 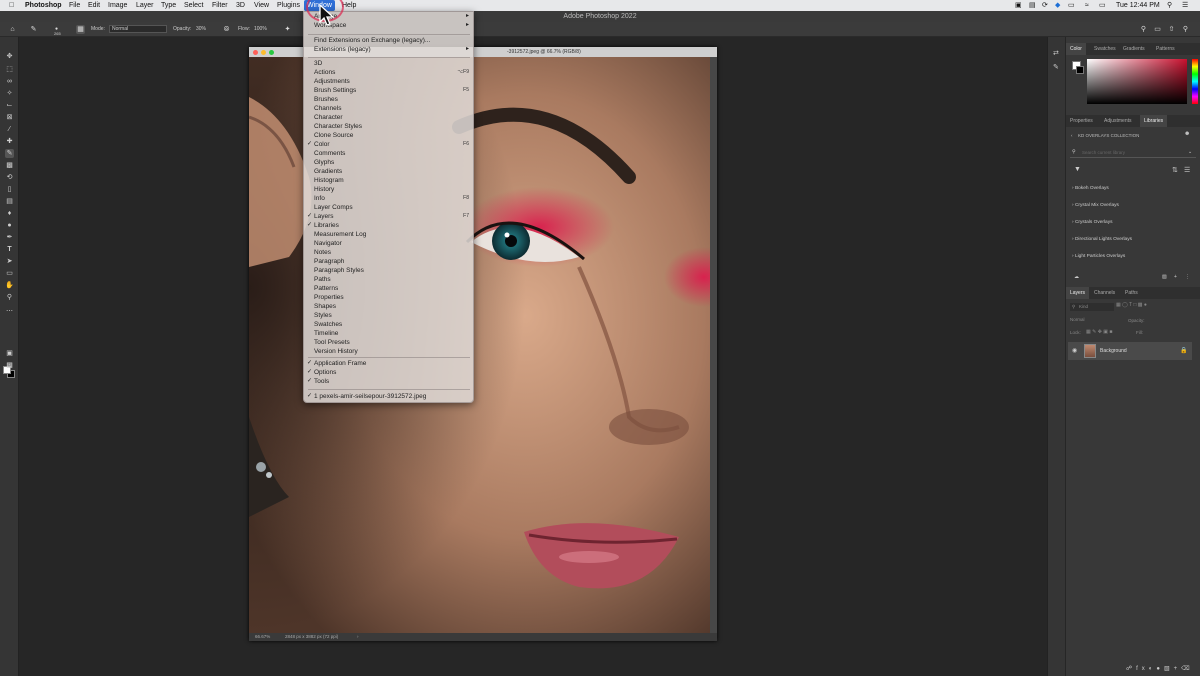 What do you see at coordinates (74, 5) in the screenshot?
I see `menu-file: File` at bounding box center [74, 5].